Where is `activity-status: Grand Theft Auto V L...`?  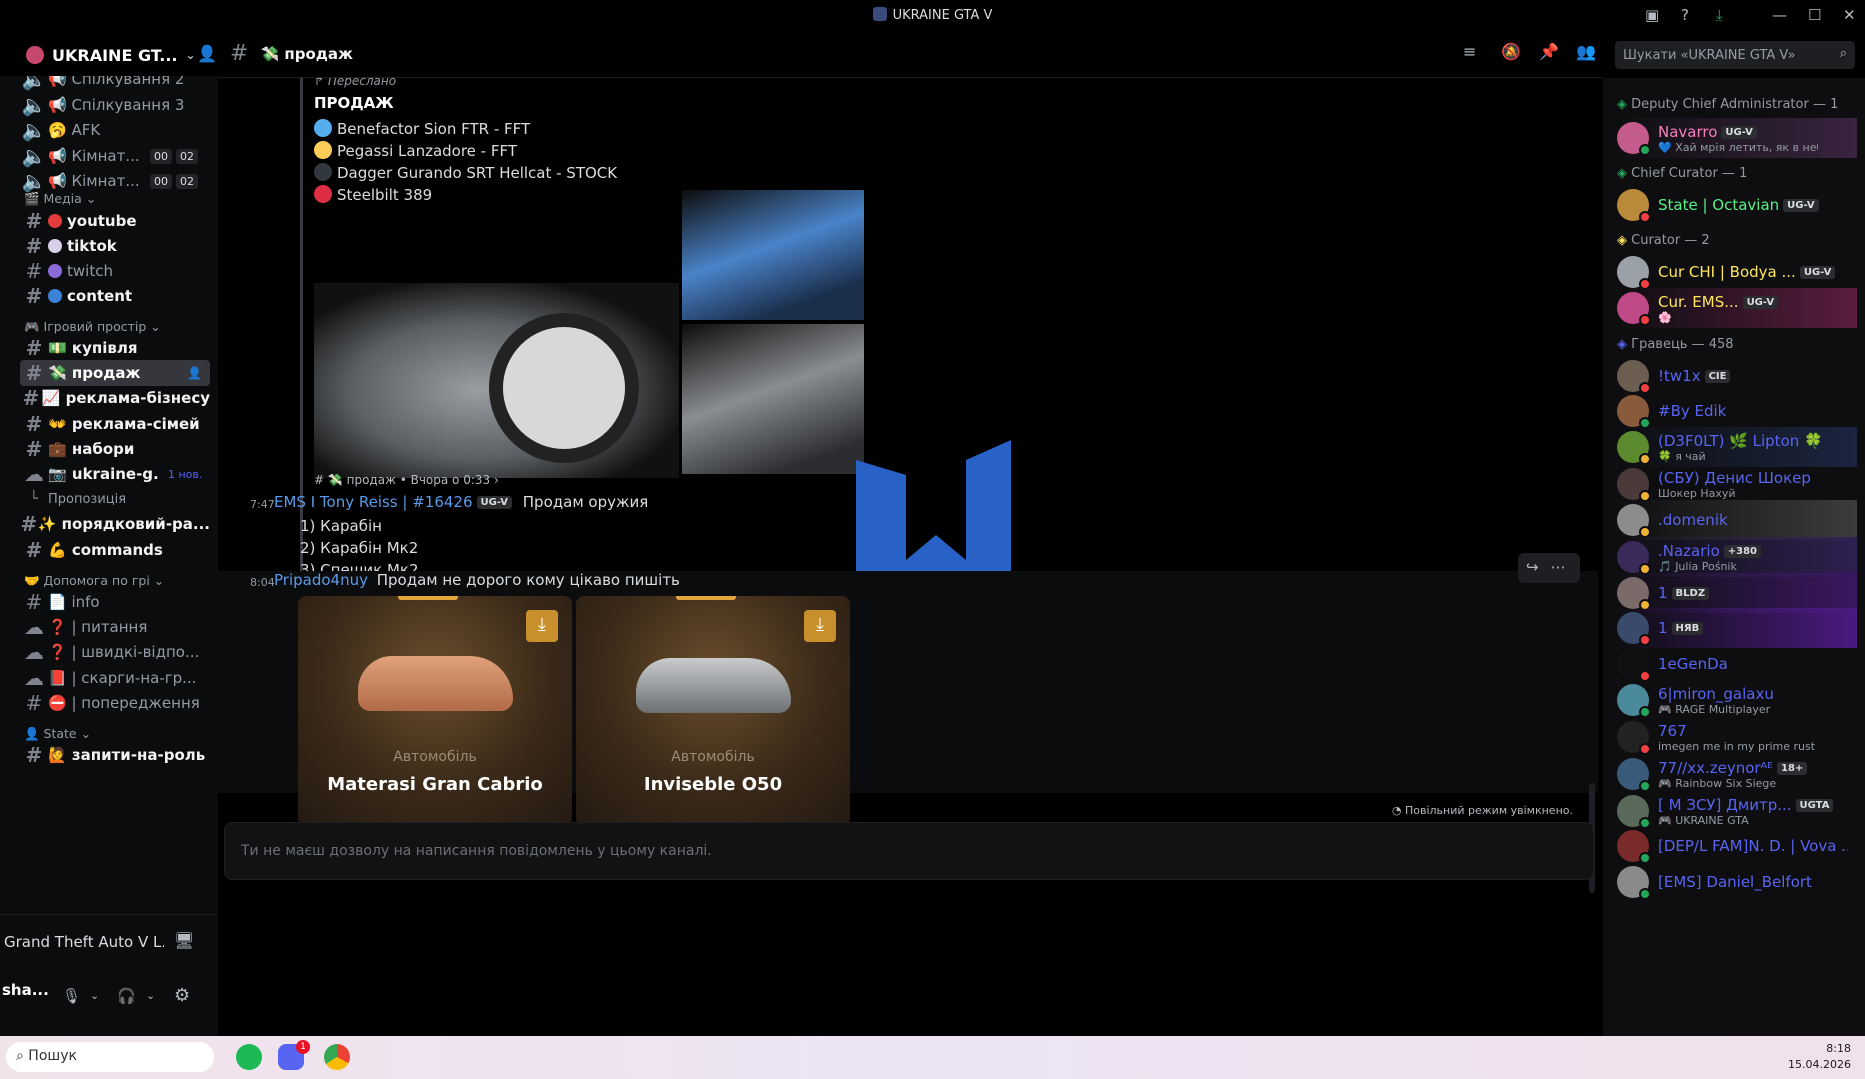 activity-status: Grand Theft Auto V L... is located at coordinates (84, 942).